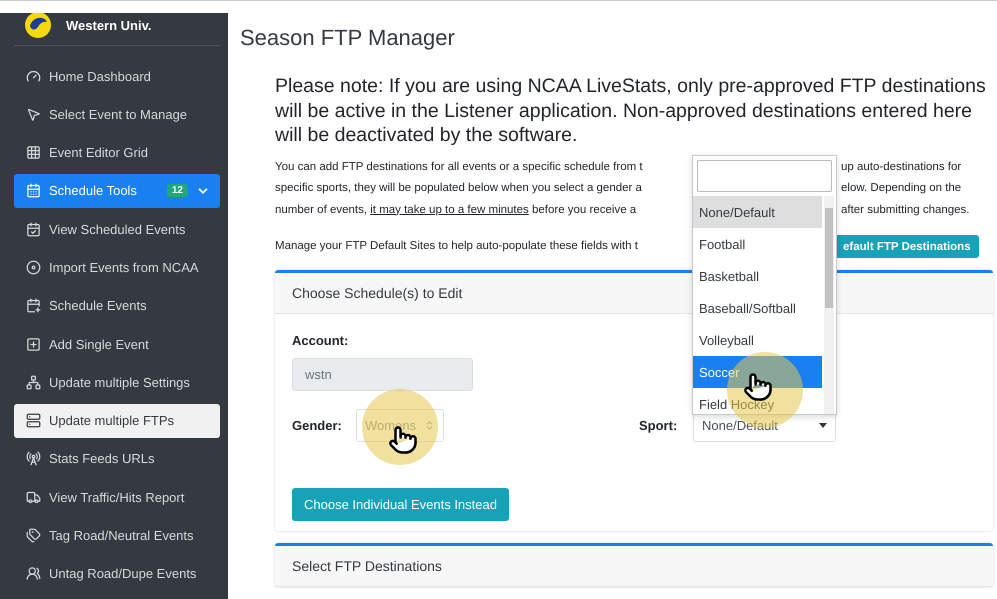 Image resolution: width=997 pixels, height=599 pixels. I want to click on dropdown-search-field, so click(764, 176).